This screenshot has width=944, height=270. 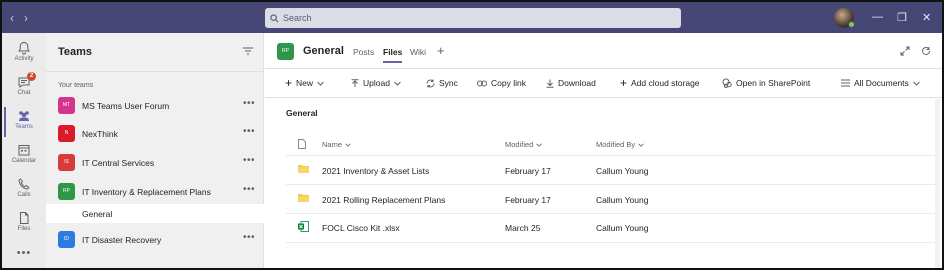 I want to click on column-header-modified: Modified, so click(x=524, y=144).